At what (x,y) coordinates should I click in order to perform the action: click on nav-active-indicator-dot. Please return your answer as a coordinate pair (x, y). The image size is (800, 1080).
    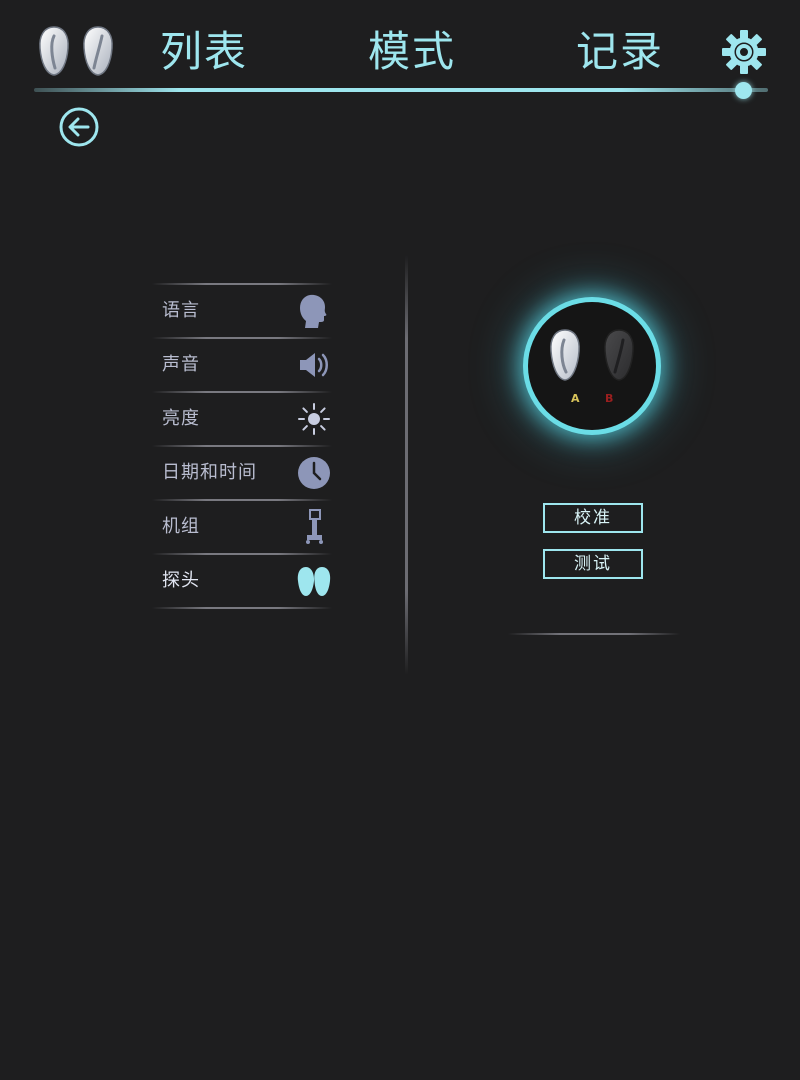
    Looking at the image, I should click on (743, 90).